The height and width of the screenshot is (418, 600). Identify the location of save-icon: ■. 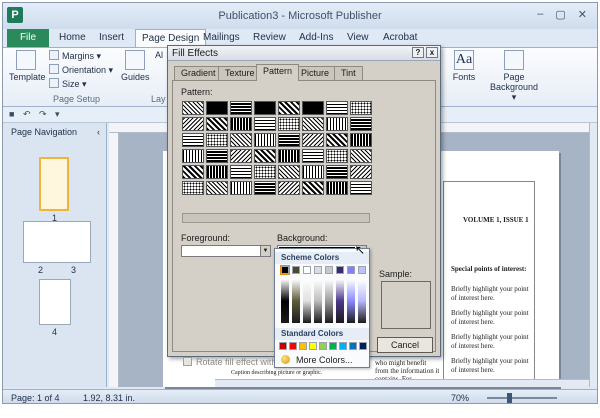
(11, 114).